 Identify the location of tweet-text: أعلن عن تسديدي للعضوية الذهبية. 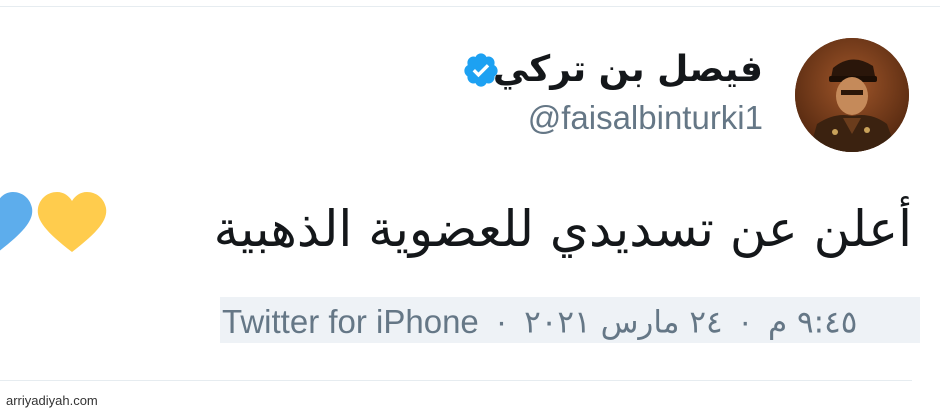
(562, 229).